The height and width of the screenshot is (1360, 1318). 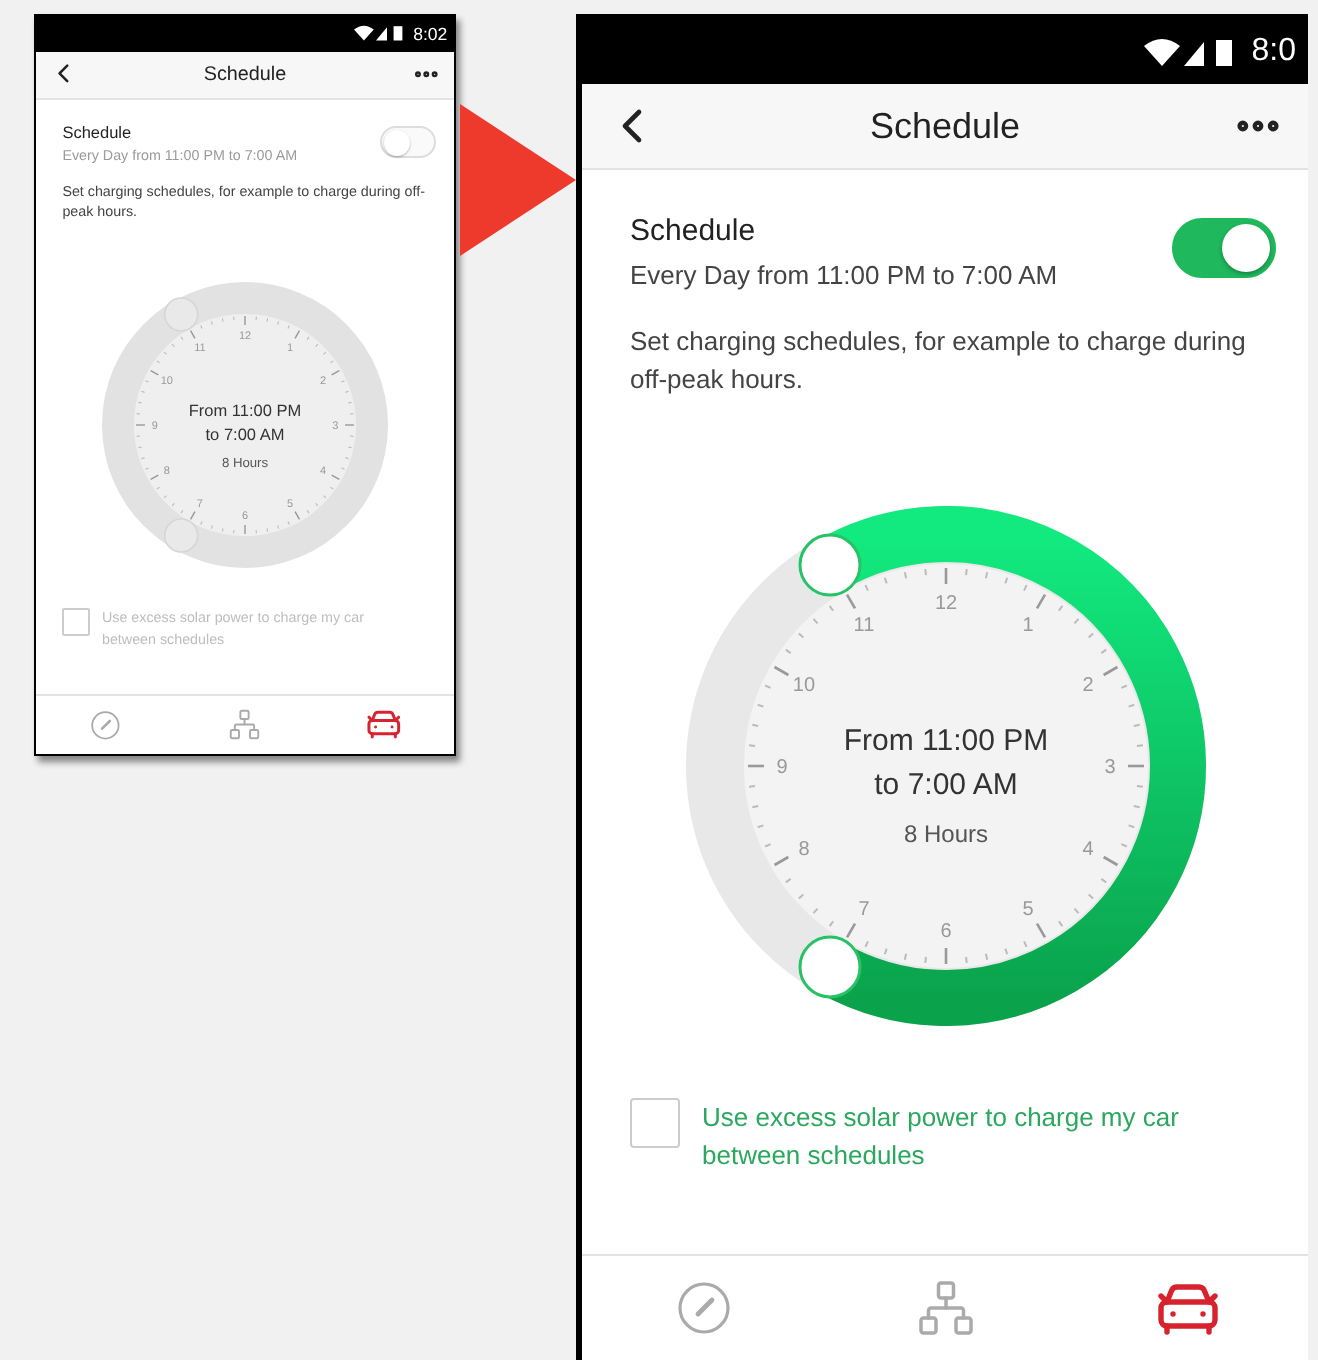 What do you see at coordinates (380, 33) in the screenshot?
I see `status-icons` at bounding box center [380, 33].